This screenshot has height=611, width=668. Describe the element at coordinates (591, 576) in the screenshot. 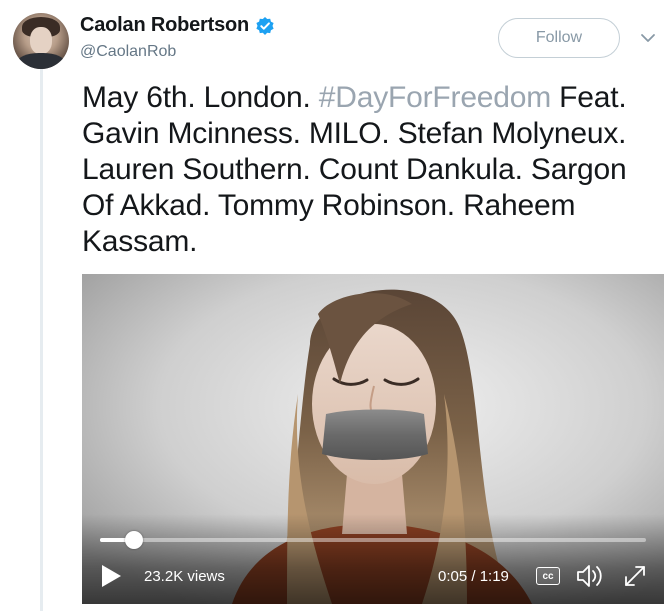

I see `volume-icon` at that location.